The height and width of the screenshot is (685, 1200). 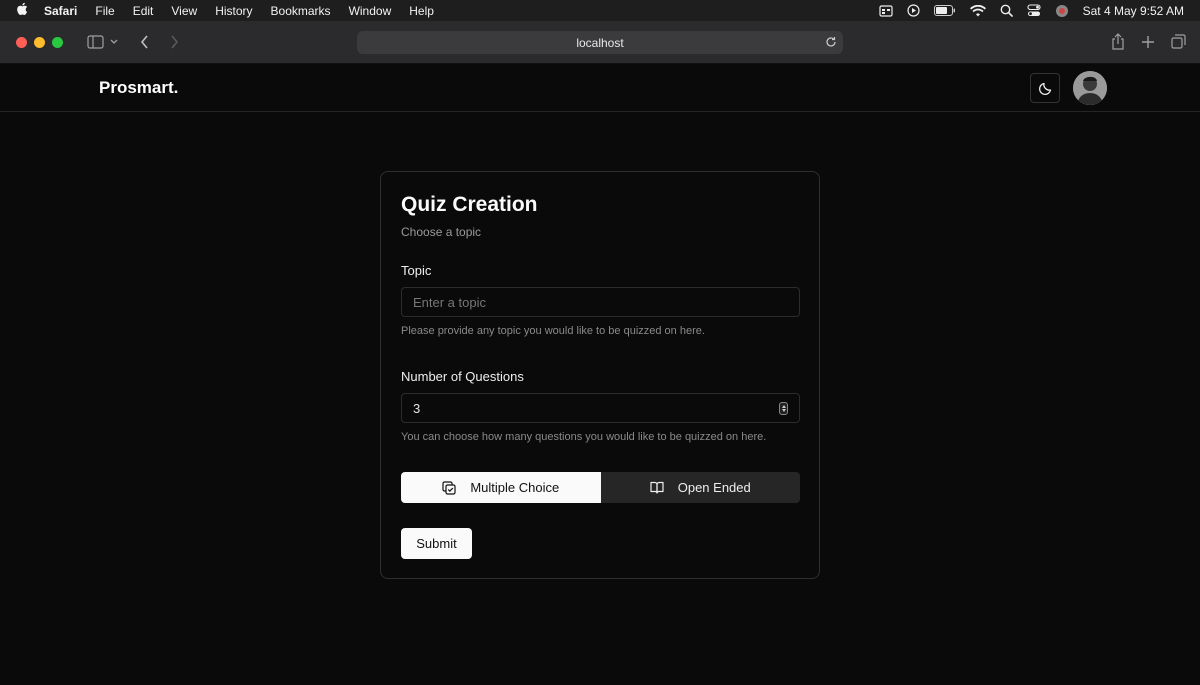 What do you see at coordinates (452, 487) in the screenshot?
I see `copy-check-icon` at bounding box center [452, 487].